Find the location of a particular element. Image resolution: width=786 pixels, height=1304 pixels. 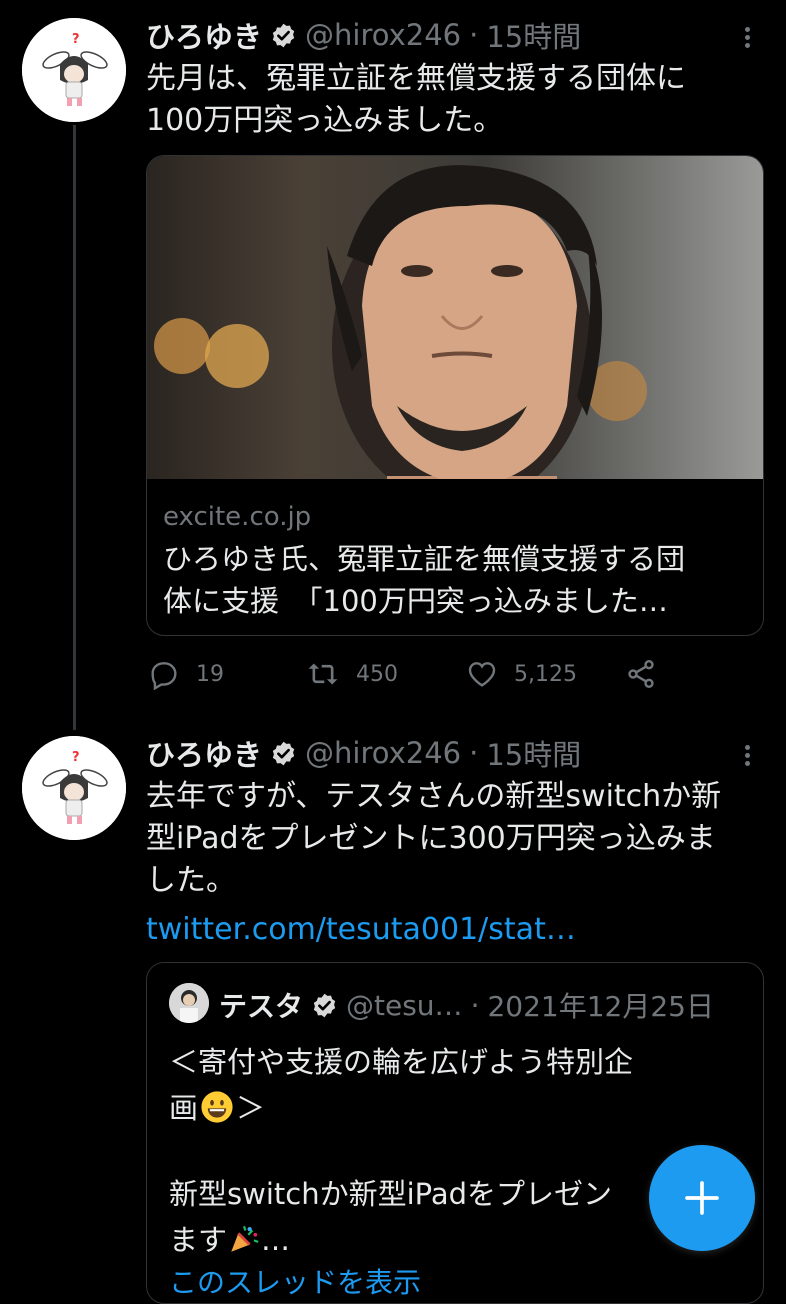

reply-icon is located at coordinates (164, 676).